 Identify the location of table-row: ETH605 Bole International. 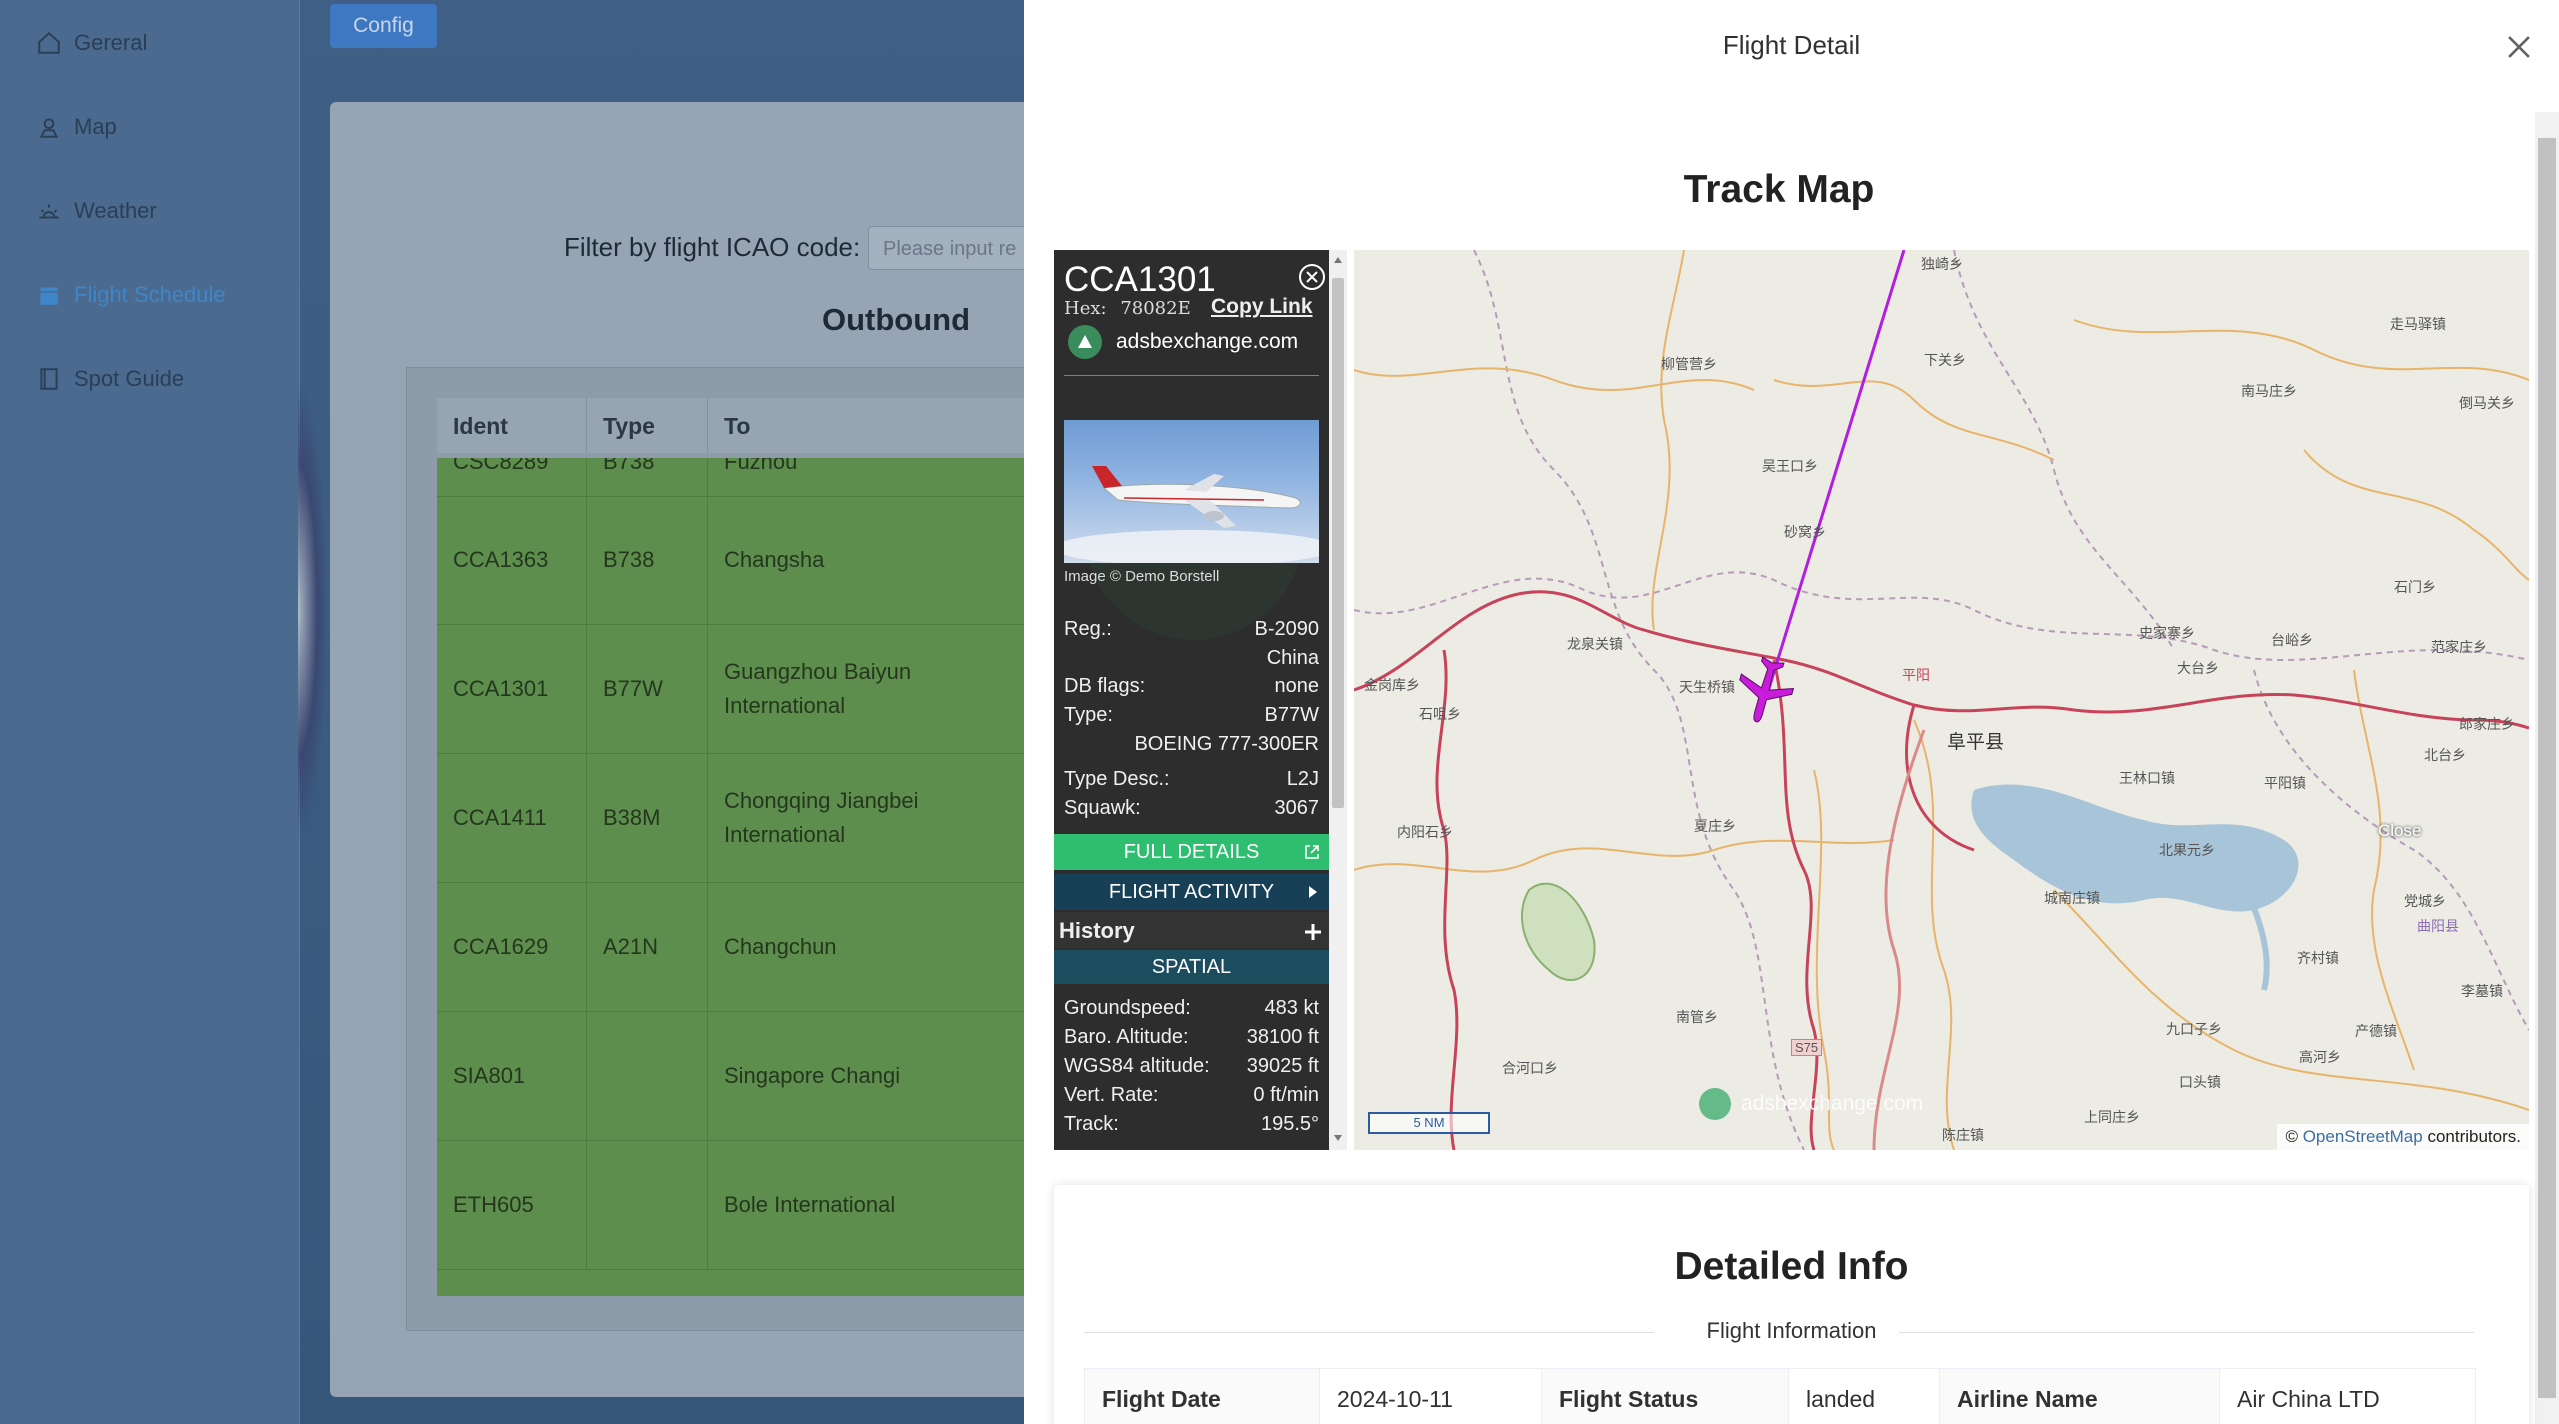
(737, 1205).